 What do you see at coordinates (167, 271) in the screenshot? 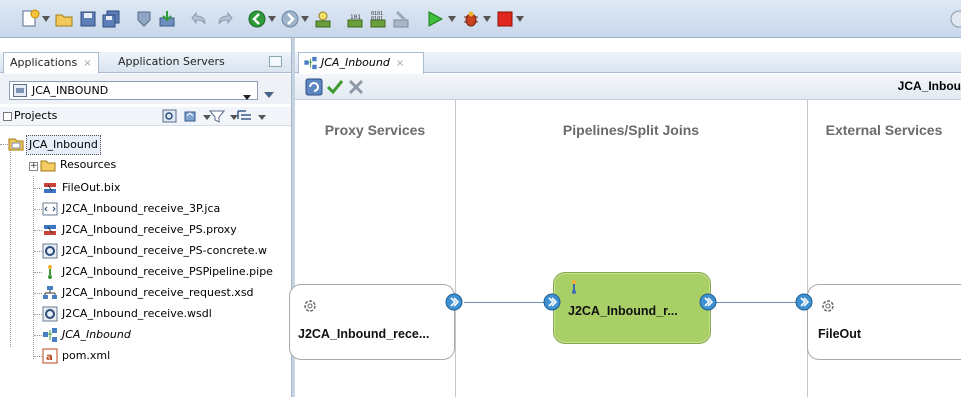
I see `tree-item-label: J2CA_Inbound_receive_PSPipeline.pipe` at bounding box center [167, 271].